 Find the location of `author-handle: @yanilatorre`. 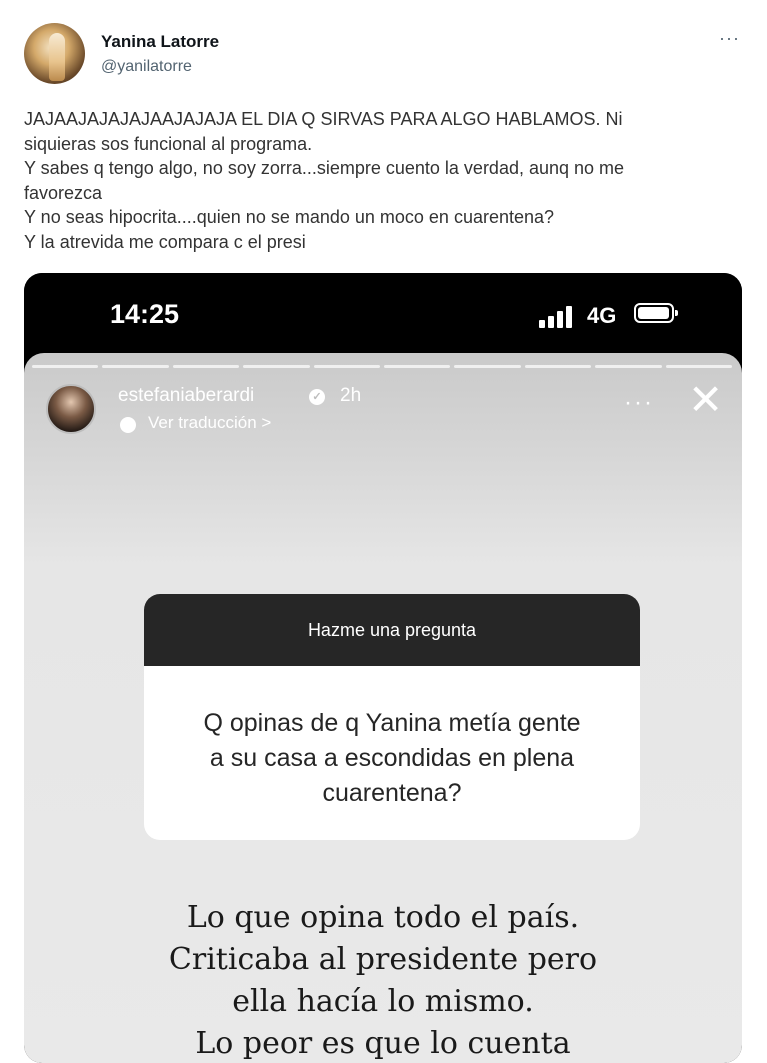

author-handle: @yanilatorre is located at coordinates (146, 67).